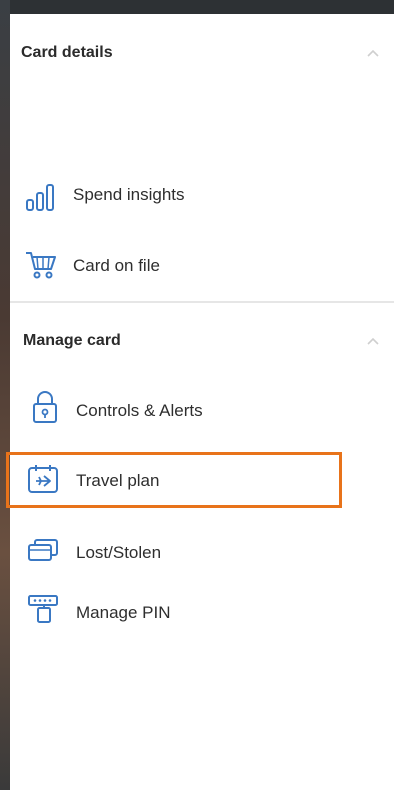 This screenshot has height=790, width=394. What do you see at coordinates (67, 52) in the screenshot?
I see `card-details-title: Card details` at bounding box center [67, 52].